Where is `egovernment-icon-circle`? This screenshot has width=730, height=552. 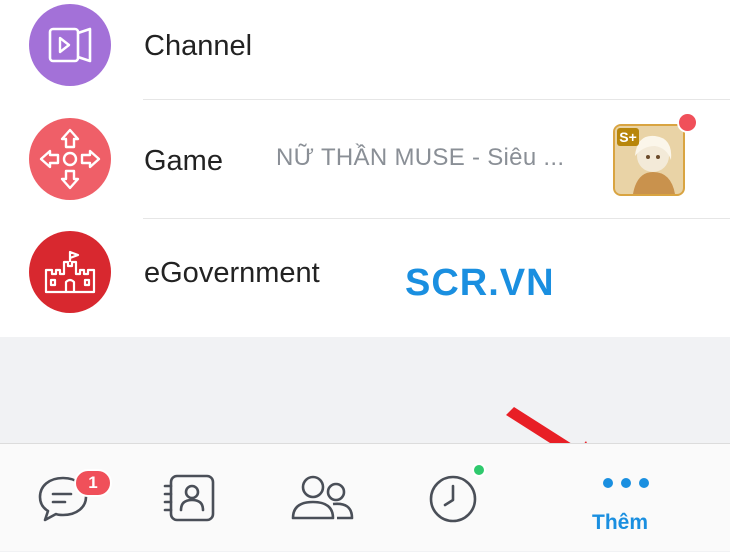 egovernment-icon-circle is located at coordinates (70, 272).